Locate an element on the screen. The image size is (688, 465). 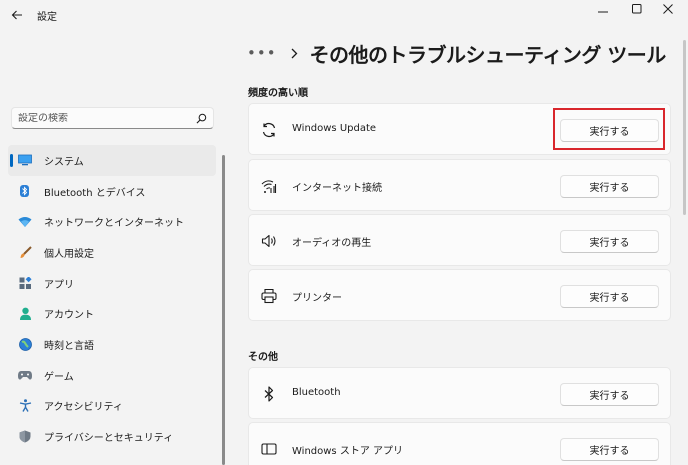
accessibility-icon is located at coordinates (25, 406).